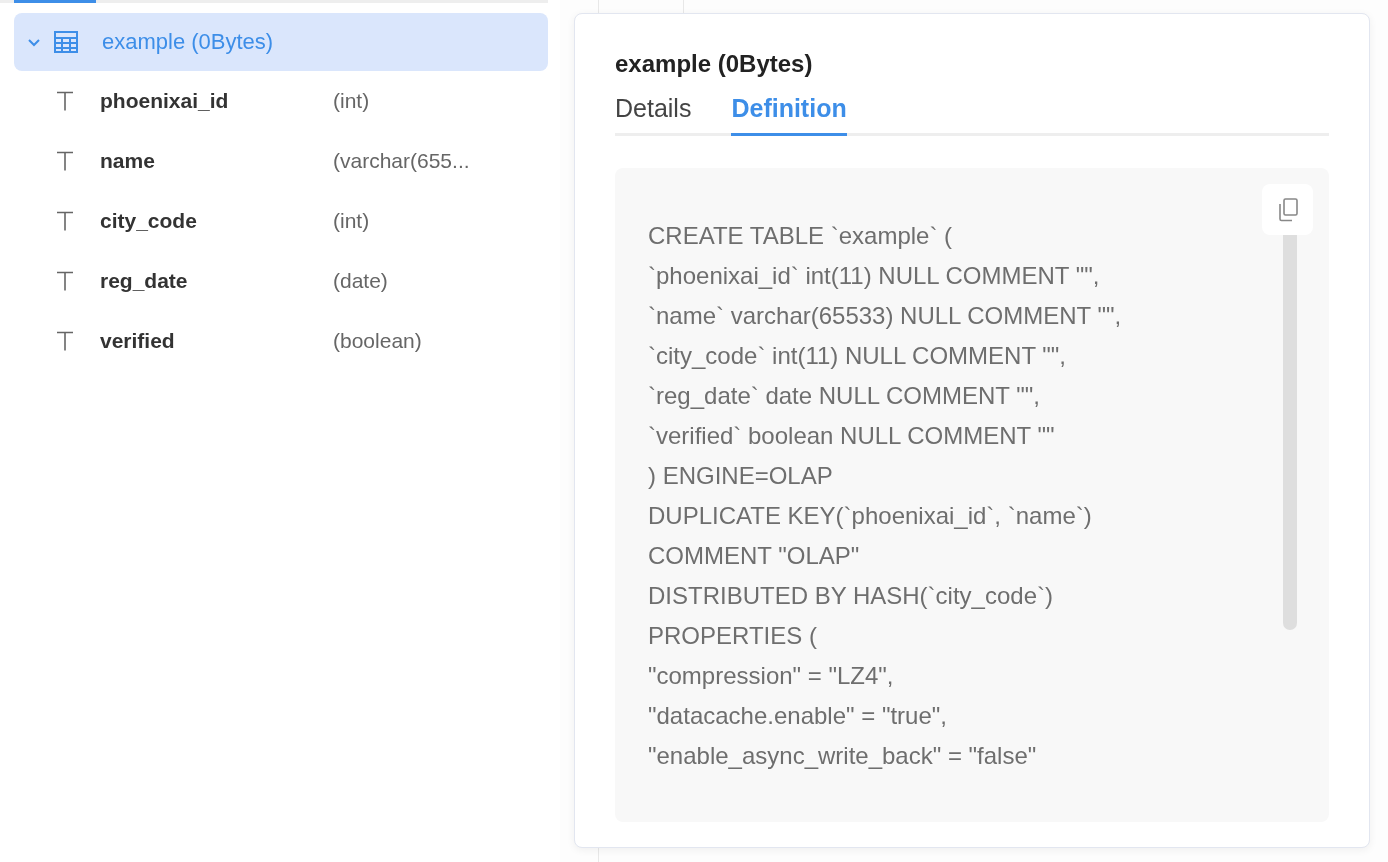  Describe the element at coordinates (843, 756) in the screenshot. I see `code-line: "enable_async_write_back" = "false"` at that location.